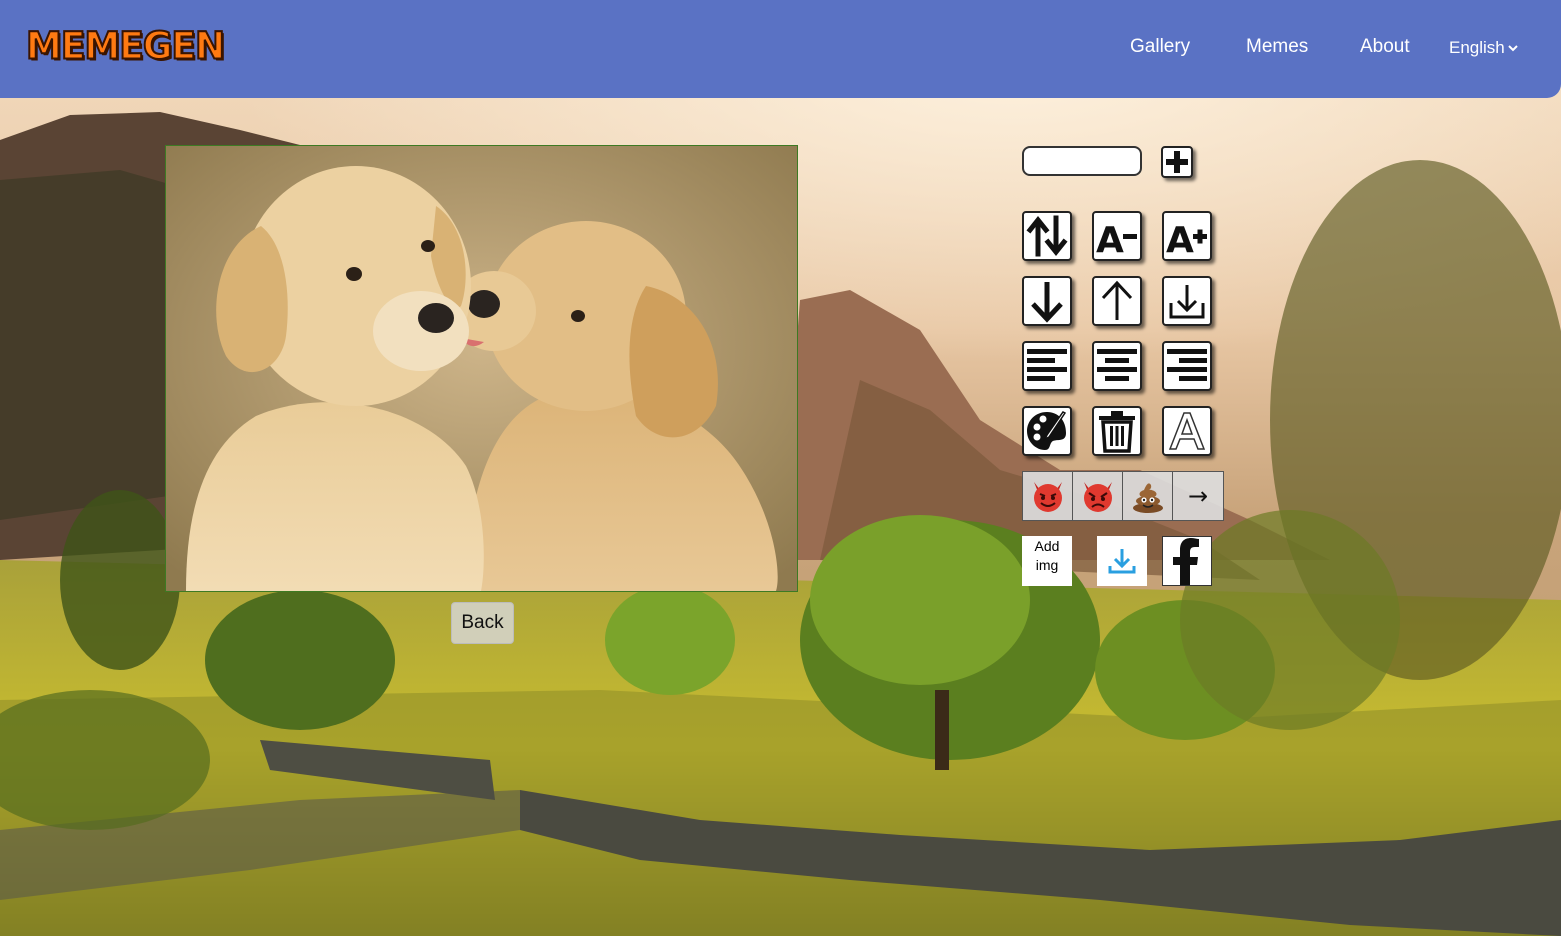  I want to click on sticker-smiling-devil, so click(1048, 496).